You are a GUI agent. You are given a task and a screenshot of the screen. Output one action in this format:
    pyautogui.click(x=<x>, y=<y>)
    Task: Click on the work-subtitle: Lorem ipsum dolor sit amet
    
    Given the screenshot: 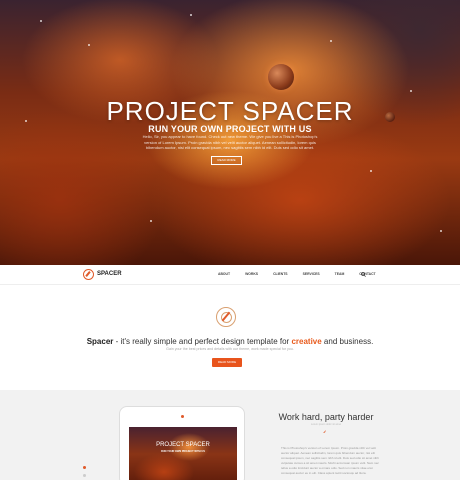 What is the action you would take?
    pyautogui.click(x=326, y=424)
    